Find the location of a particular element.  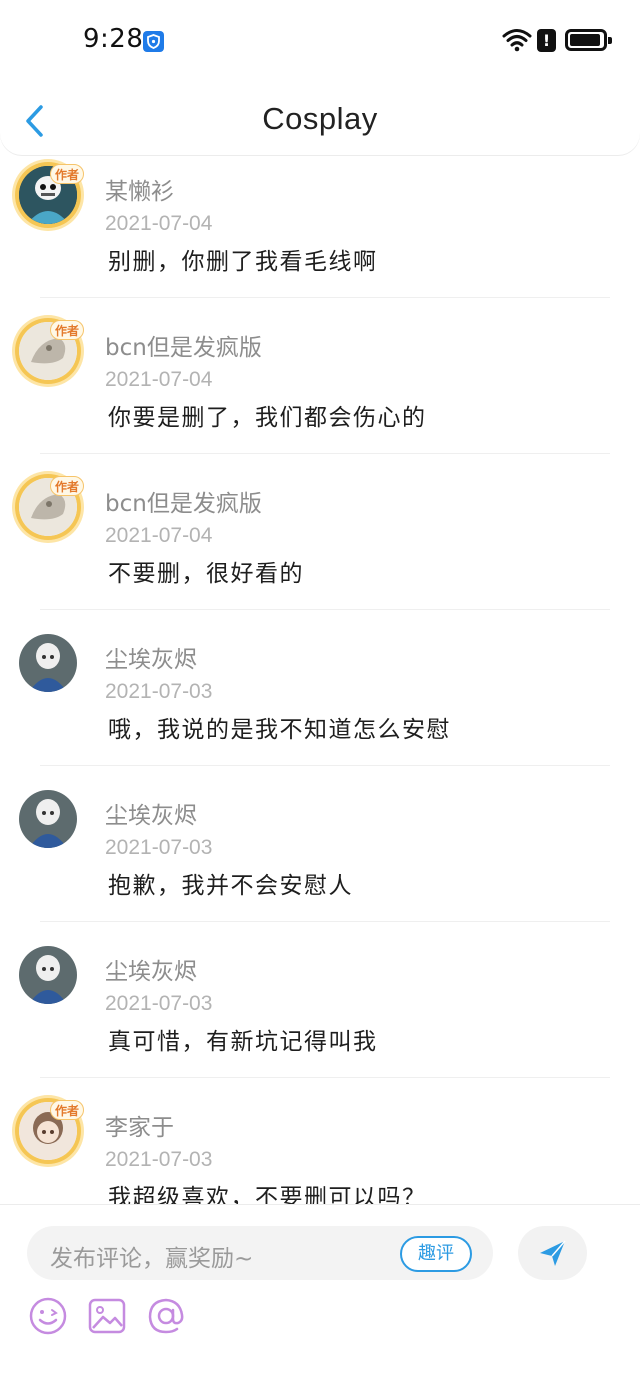

status-bar: 9:28 ! is located at coordinates (320, 40).